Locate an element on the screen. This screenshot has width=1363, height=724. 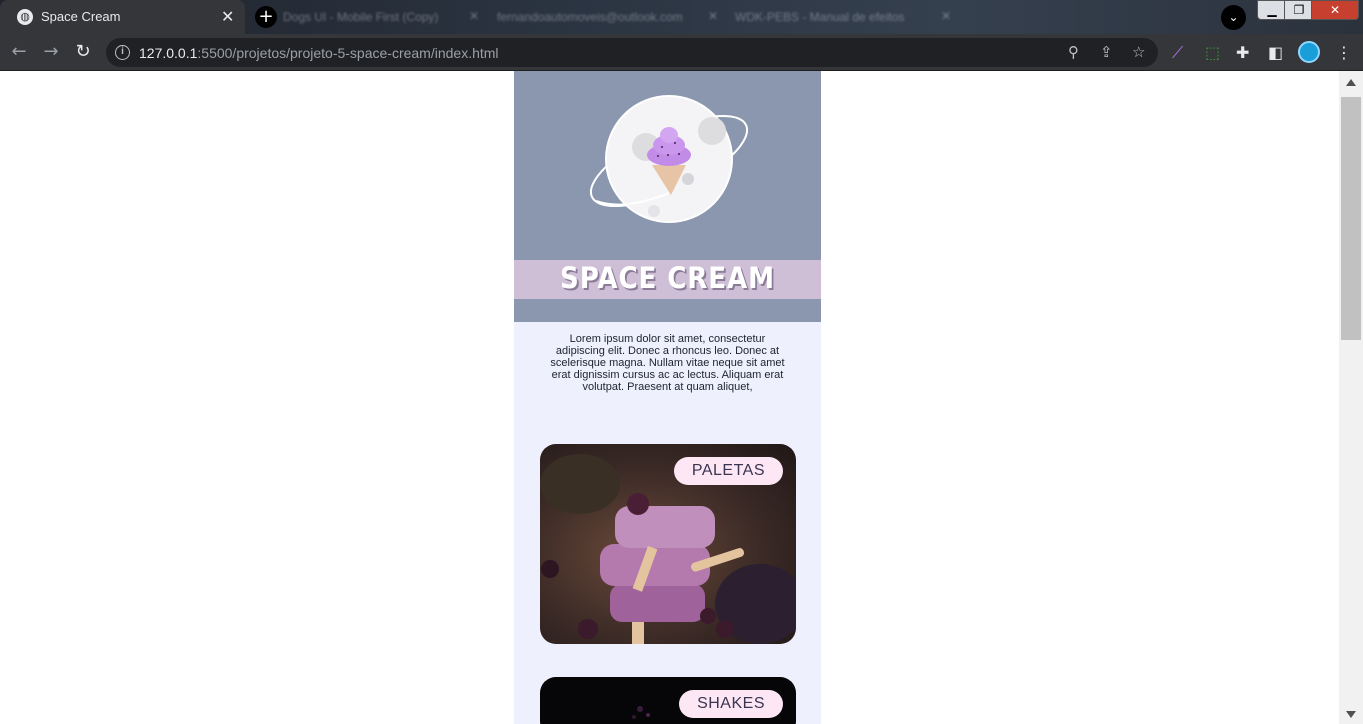
scroll-down-arrow-icon is located at coordinates (1351, 714).